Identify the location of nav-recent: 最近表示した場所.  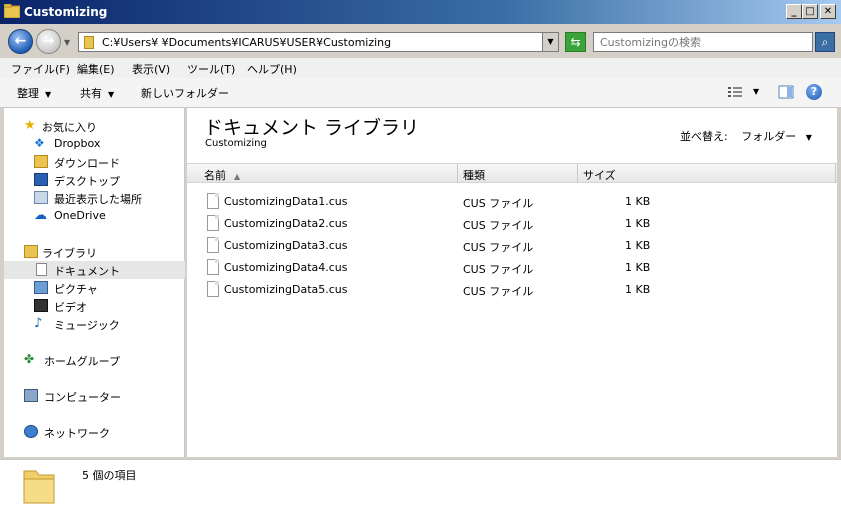
(94, 198).